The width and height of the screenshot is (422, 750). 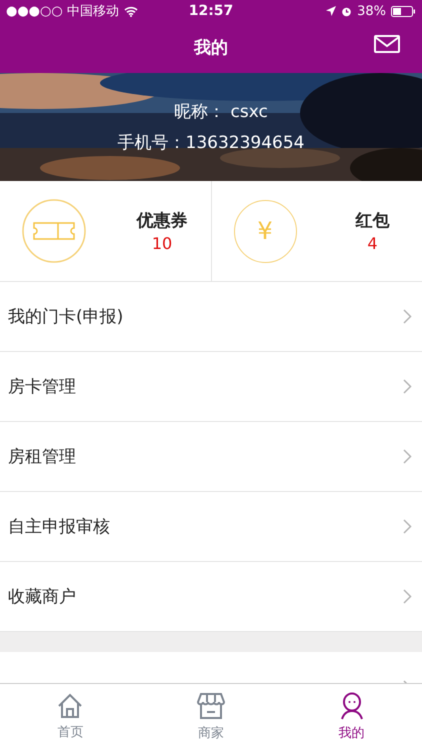 What do you see at coordinates (211, 143) in the screenshot?
I see `phone-number-text: 手机号：13632394654` at bounding box center [211, 143].